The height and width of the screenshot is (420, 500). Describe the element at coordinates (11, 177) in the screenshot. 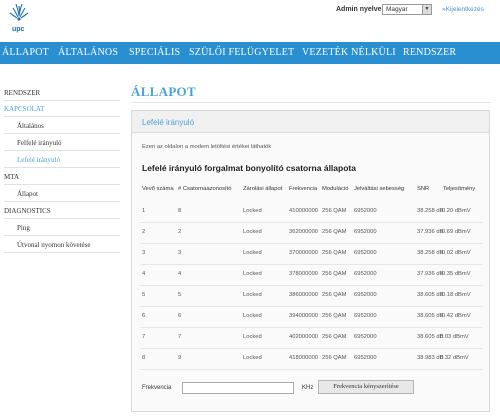

I see `sidebar-item-mta: MTA` at that location.